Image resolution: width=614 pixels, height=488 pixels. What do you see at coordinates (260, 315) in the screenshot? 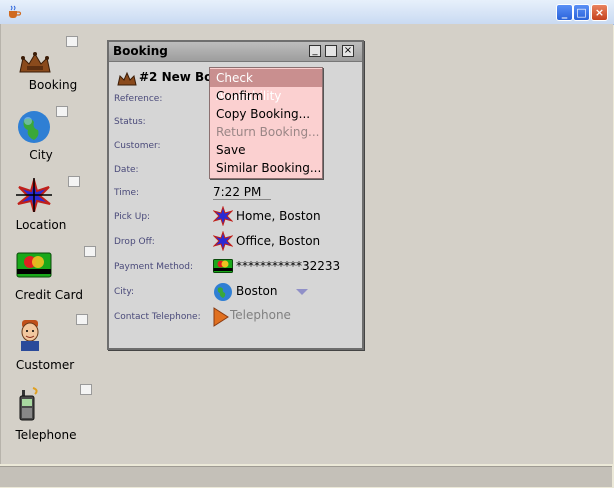
I see `contact-telephone-value: Telephone` at bounding box center [260, 315].